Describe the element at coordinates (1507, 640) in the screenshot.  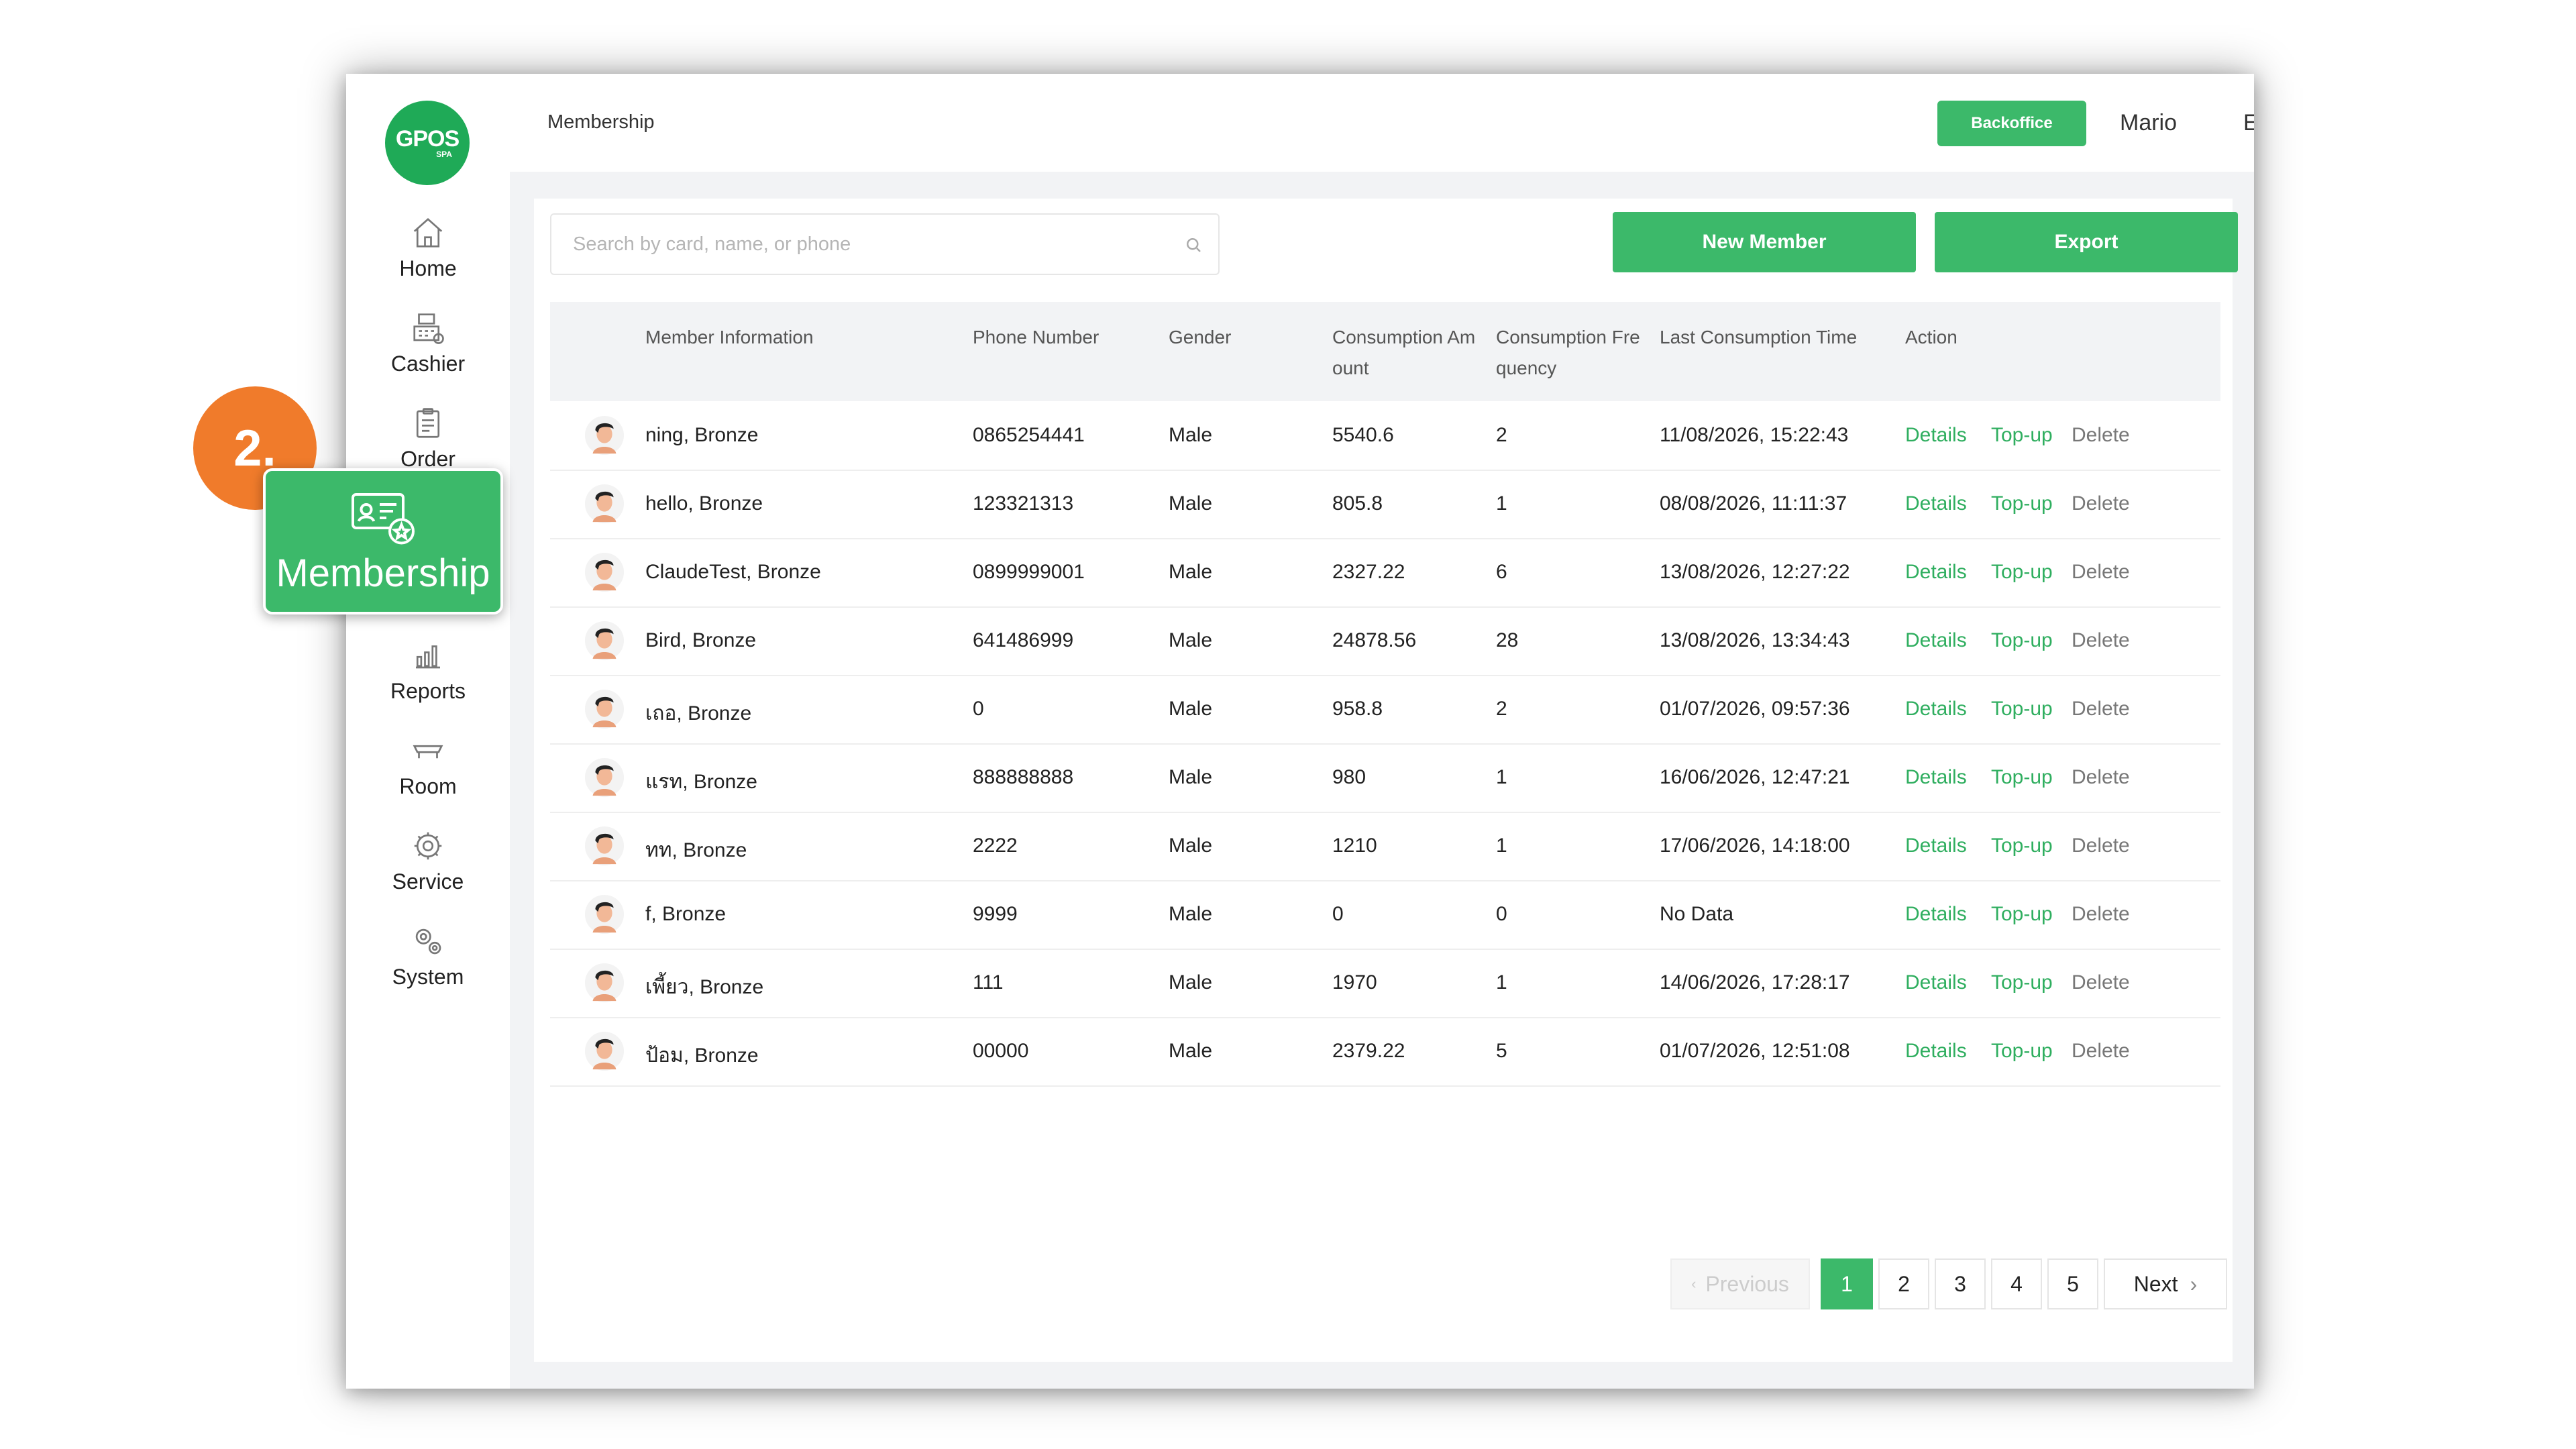
I see `consumption-frequency: 28` at that location.